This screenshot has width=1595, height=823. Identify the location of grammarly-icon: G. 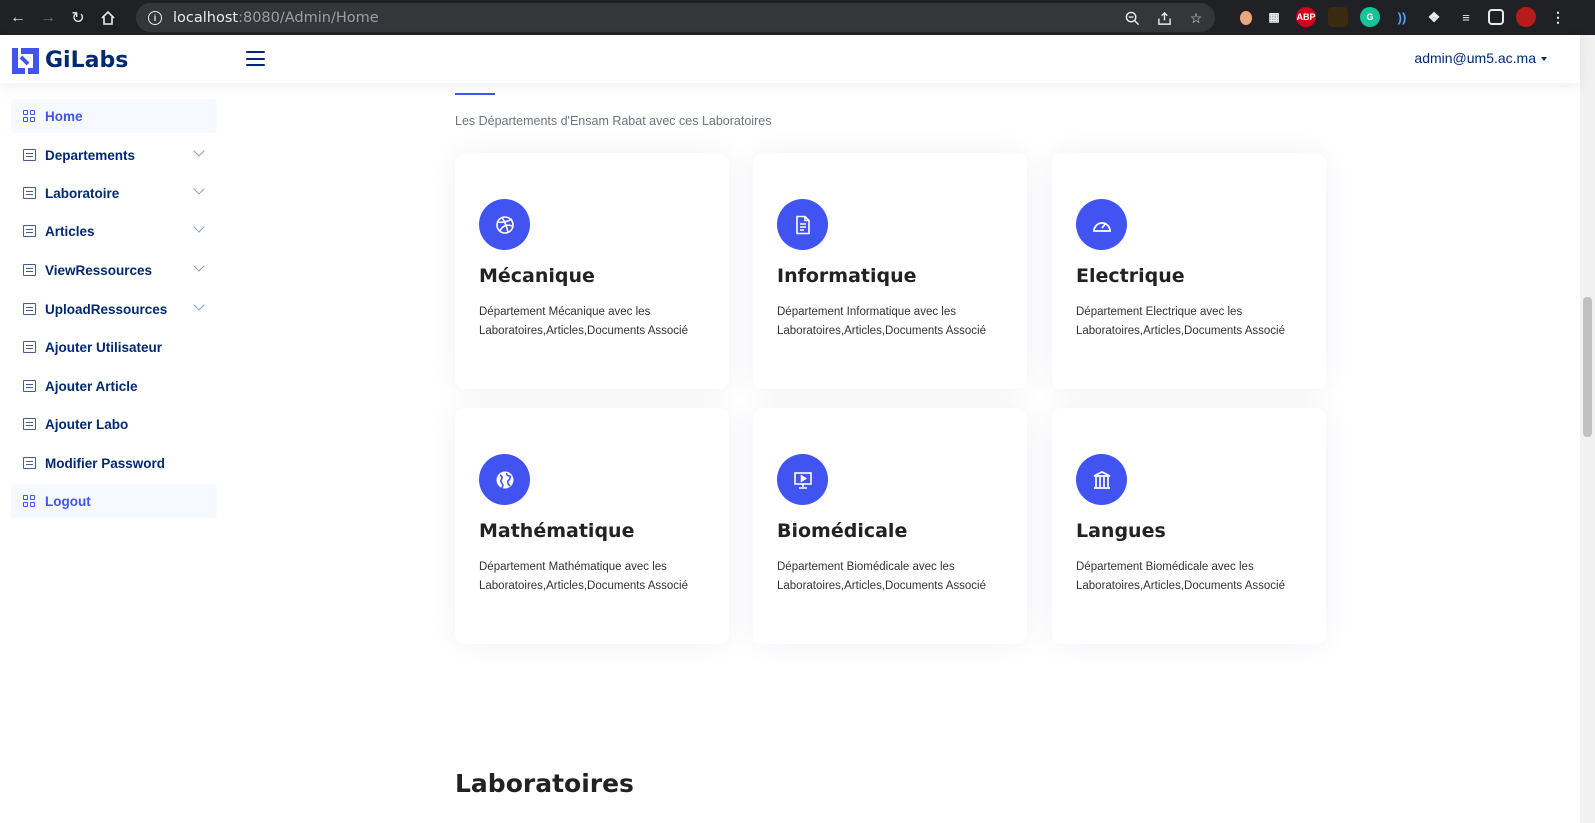
(1370, 17).